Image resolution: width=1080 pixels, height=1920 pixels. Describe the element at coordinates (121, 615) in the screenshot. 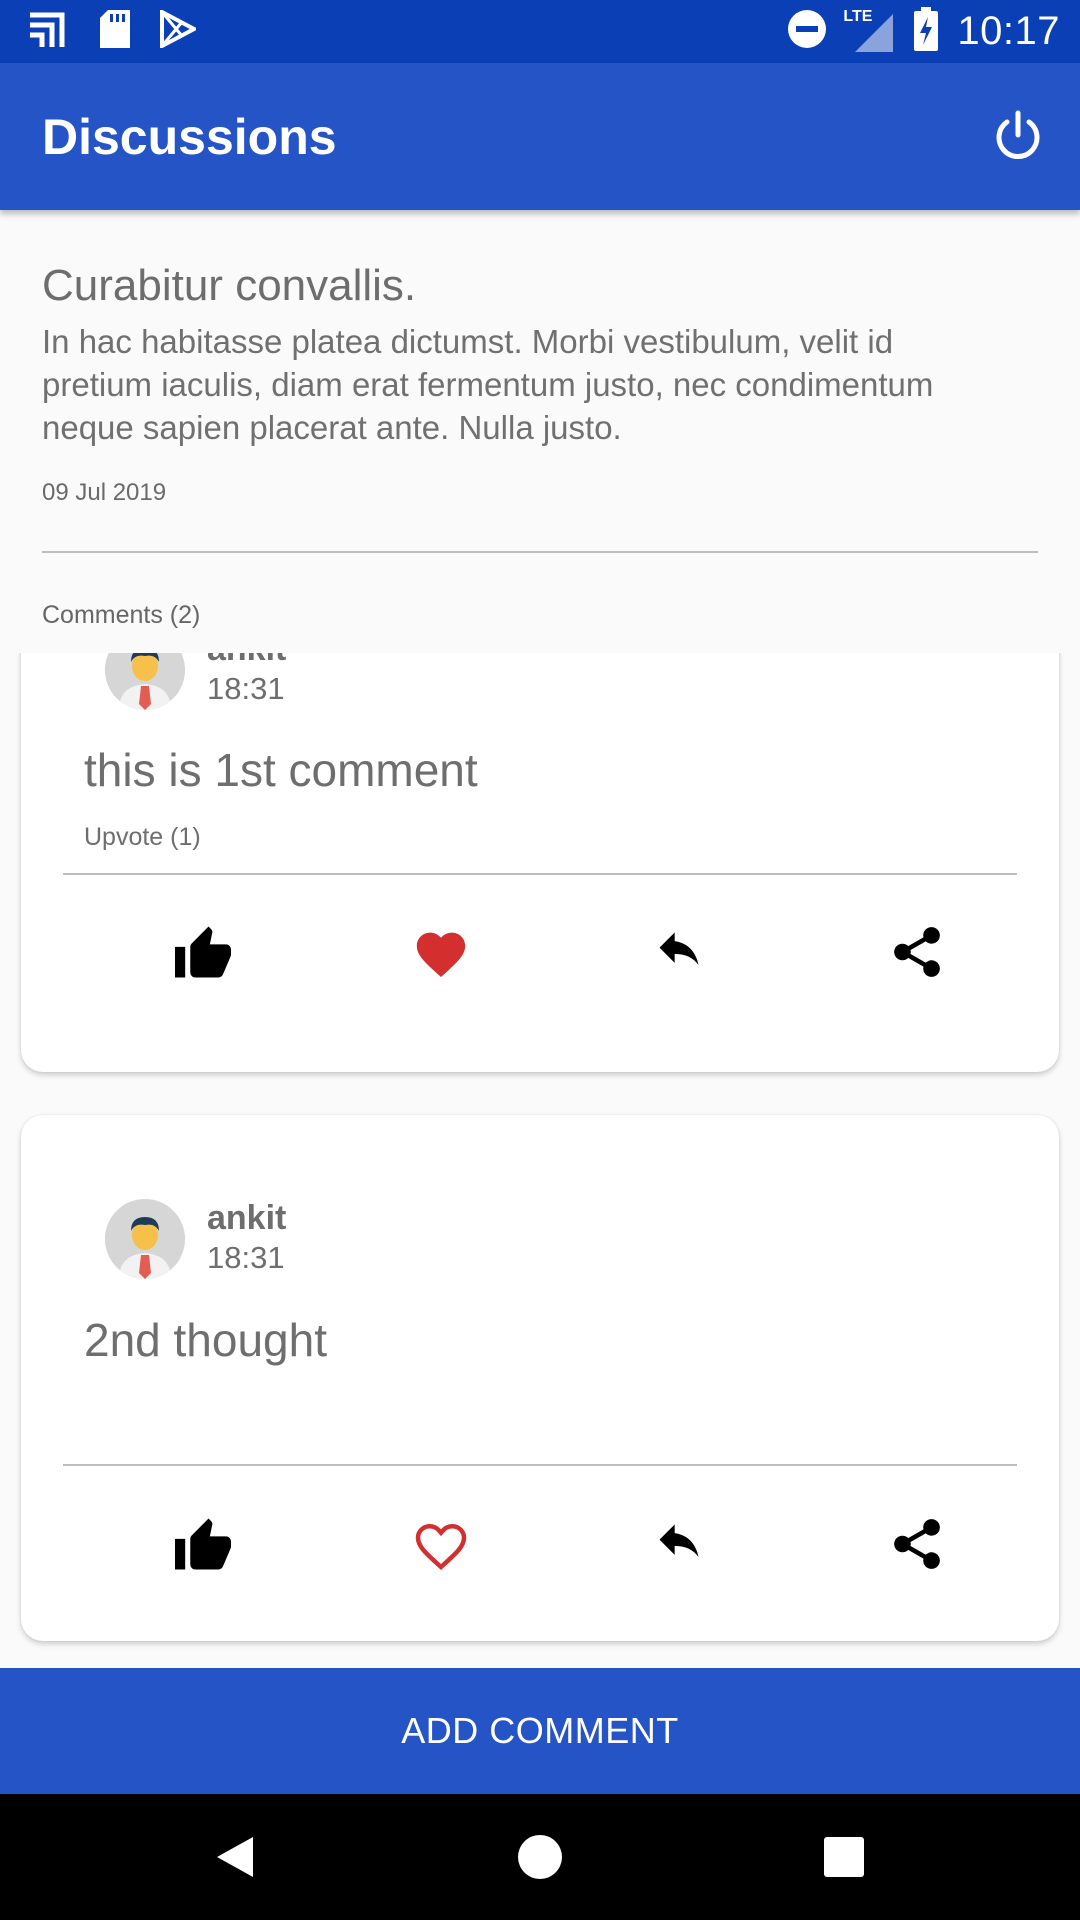

I see `comments-label: Comments (2)` at that location.